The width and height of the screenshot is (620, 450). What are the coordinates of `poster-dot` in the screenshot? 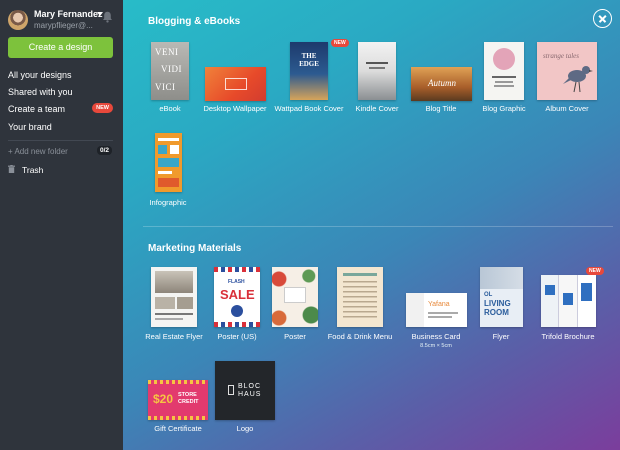 It's located at (237, 311).